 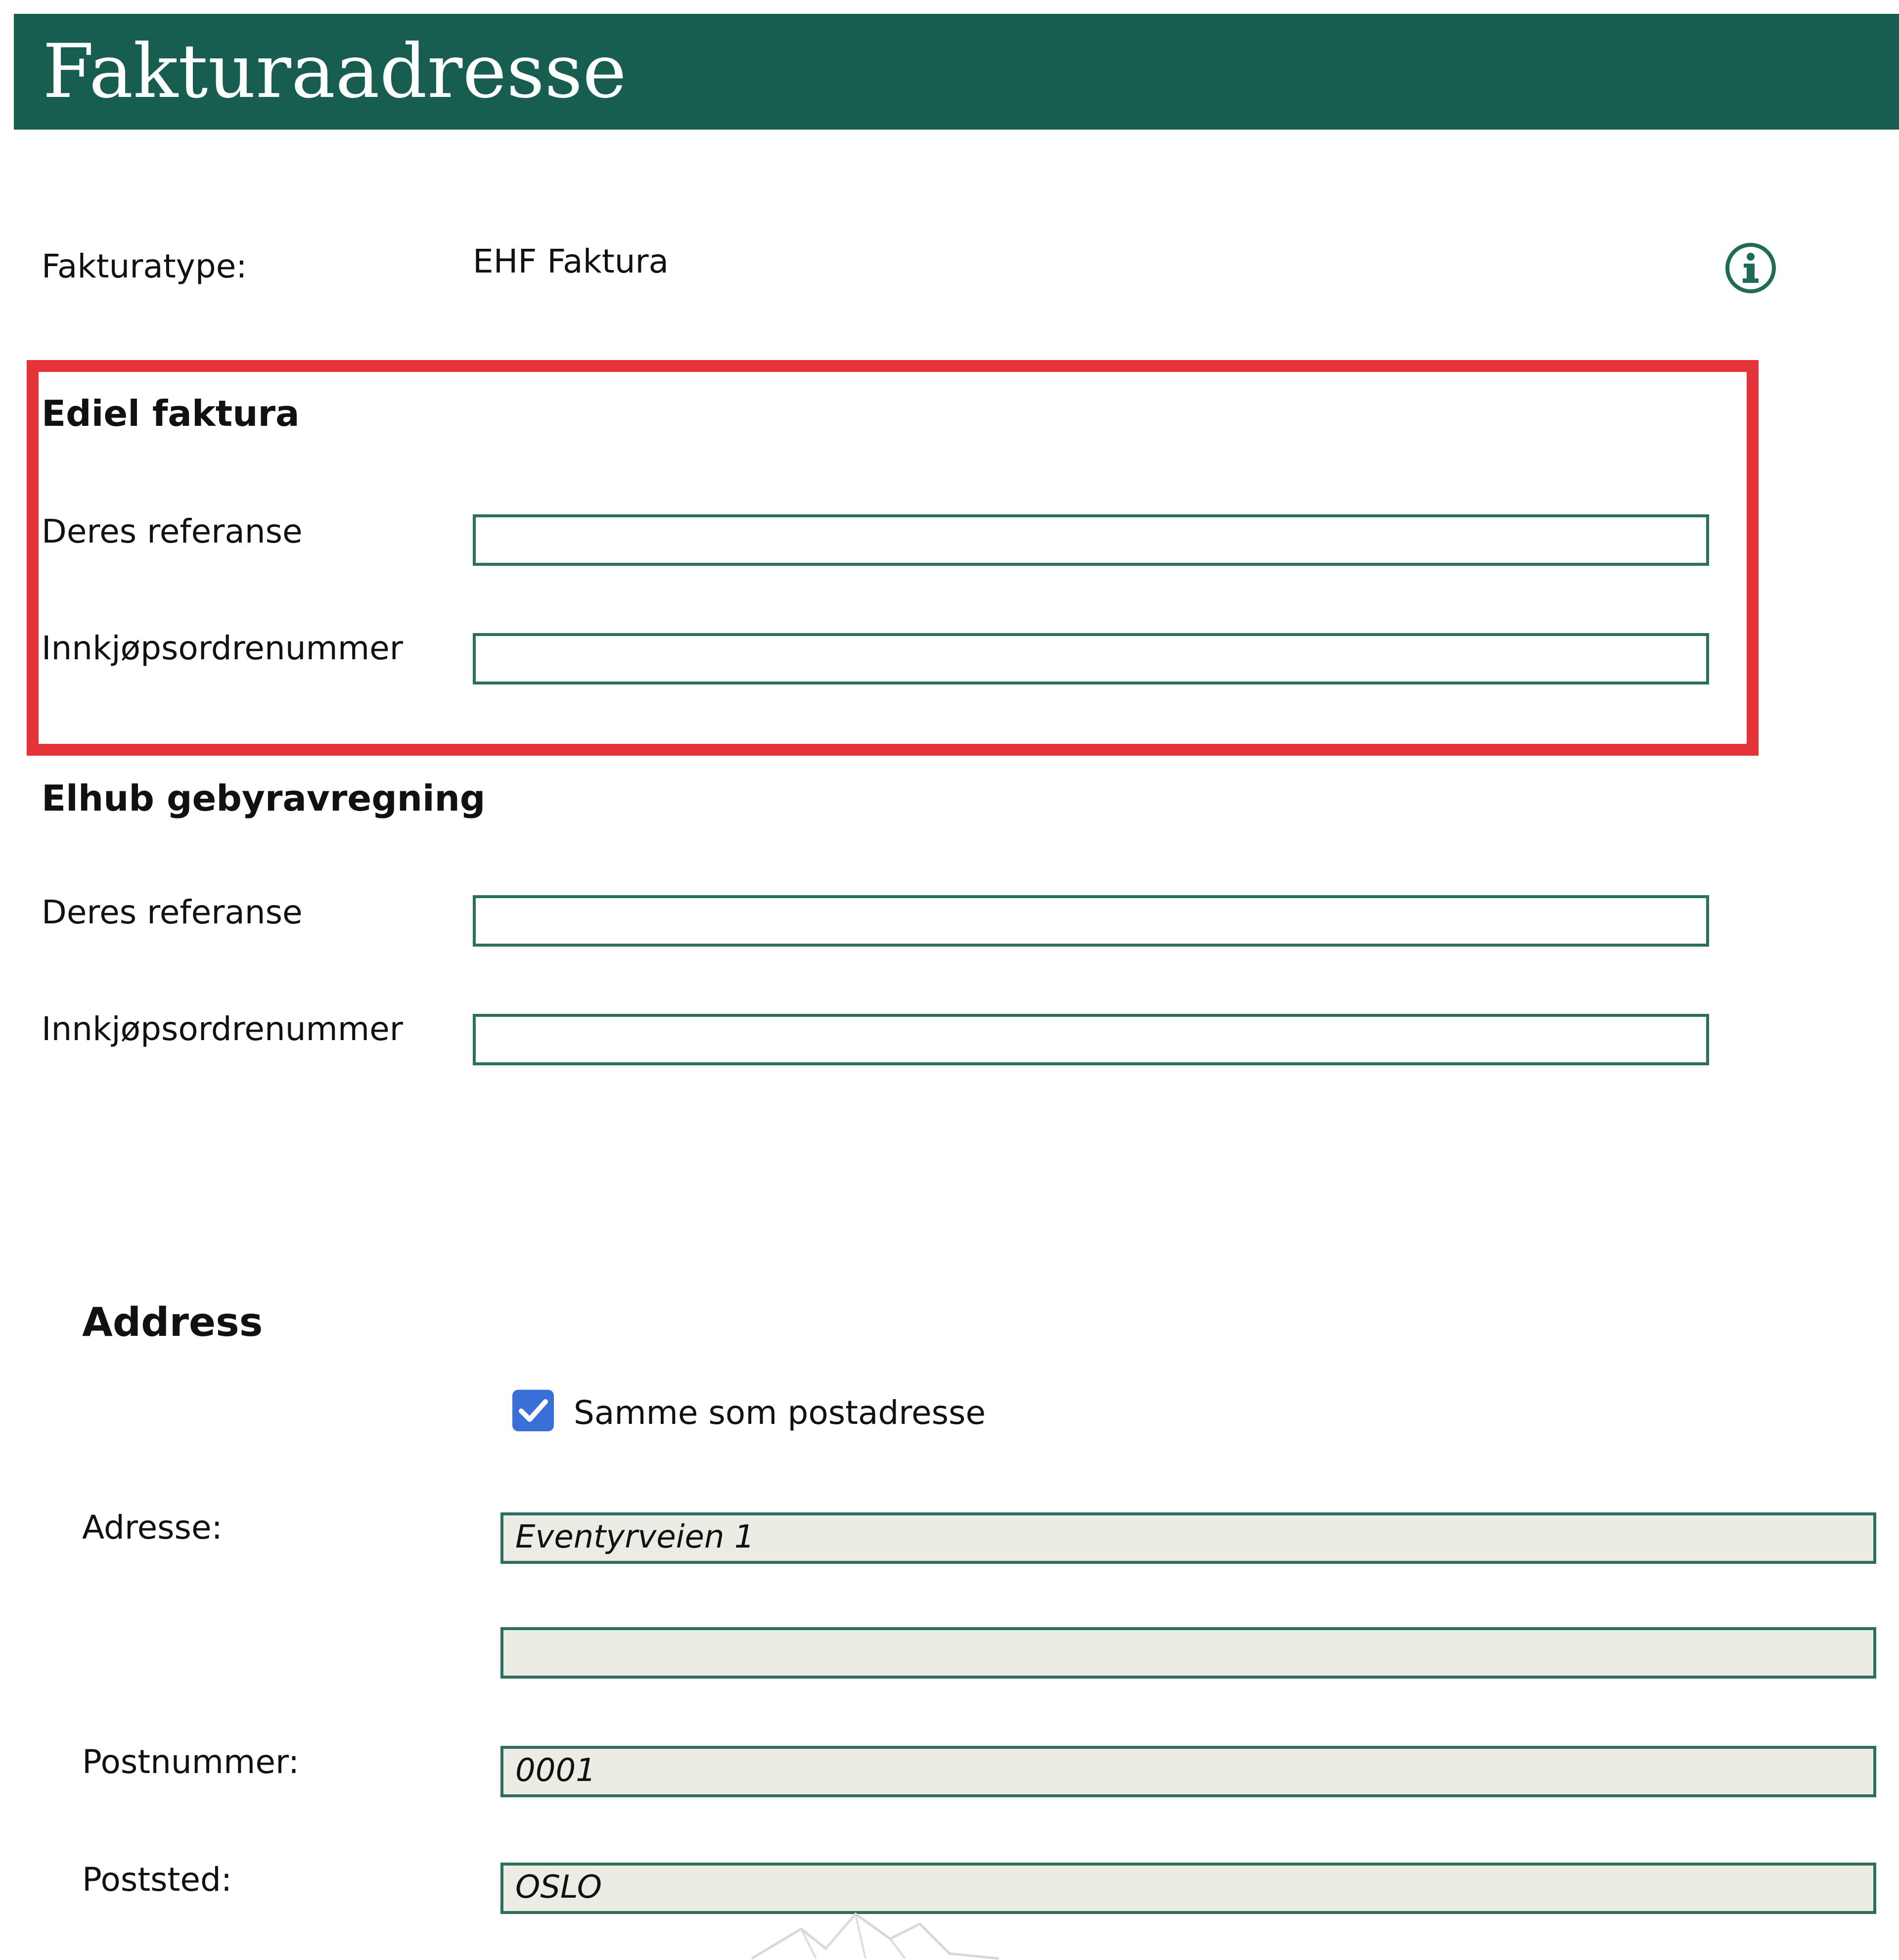 What do you see at coordinates (1091, 658) in the screenshot?
I see `ediel-po-input` at bounding box center [1091, 658].